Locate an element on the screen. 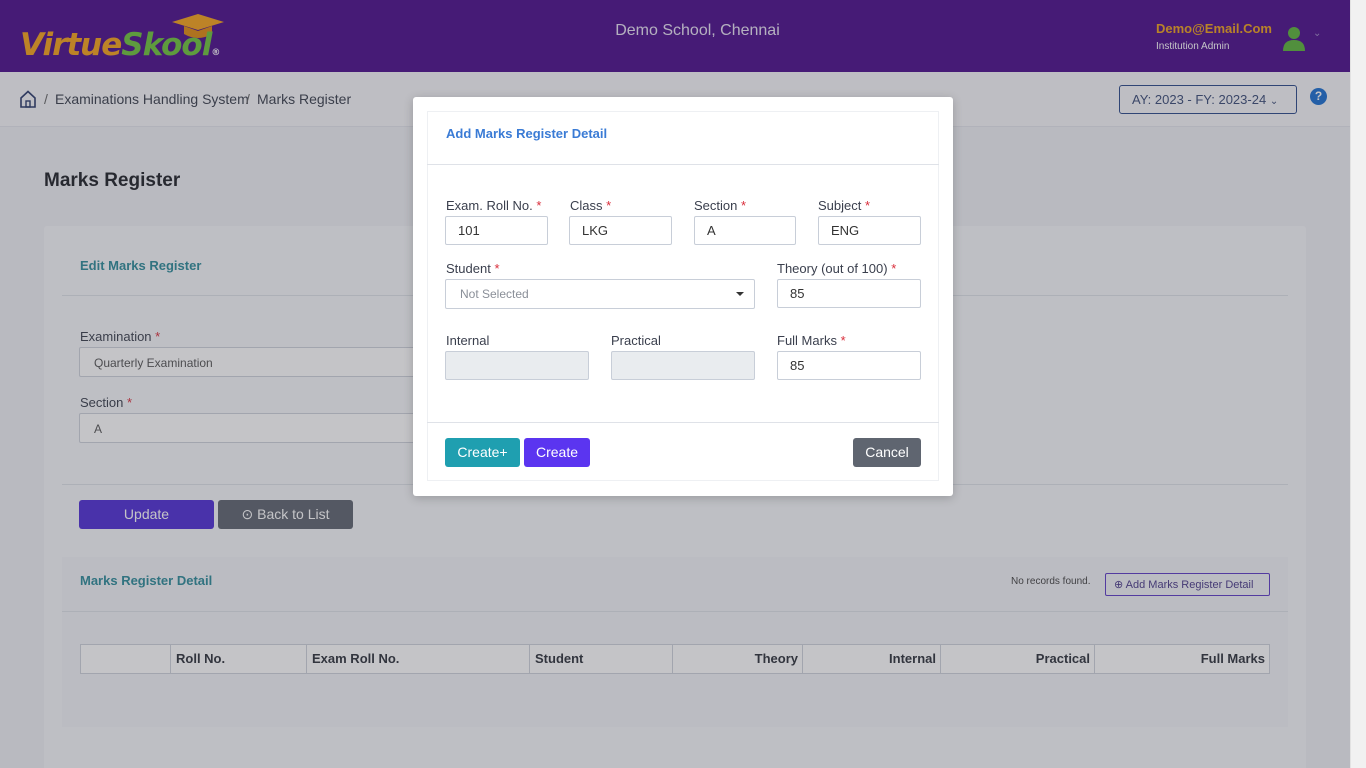 This screenshot has height=768, width=1366. subject-input: ENG is located at coordinates (869, 230).